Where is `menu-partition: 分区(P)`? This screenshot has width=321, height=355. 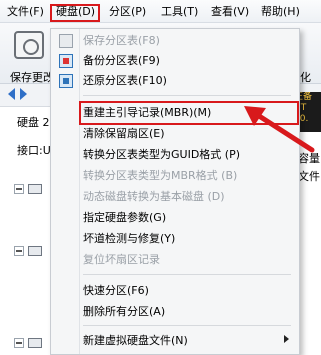
menu-partition: 分区(P) is located at coordinates (127, 11).